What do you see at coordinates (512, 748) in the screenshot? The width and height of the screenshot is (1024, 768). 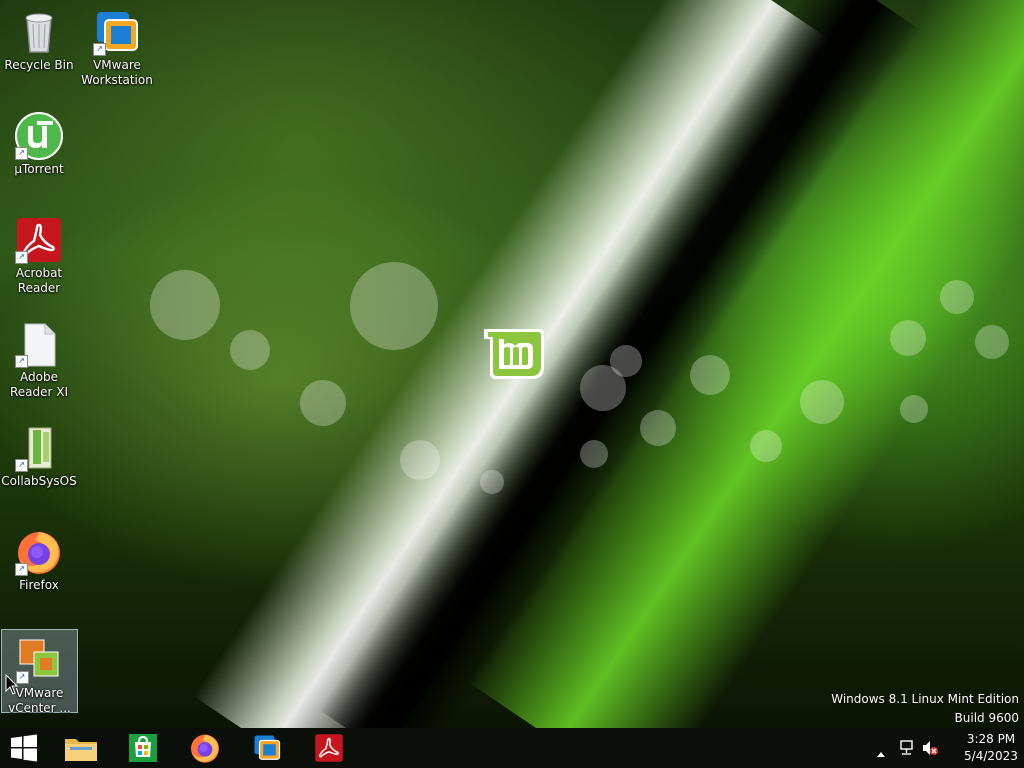 I see `taskbar: 3:28 PM 5/4/2023` at bounding box center [512, 748].